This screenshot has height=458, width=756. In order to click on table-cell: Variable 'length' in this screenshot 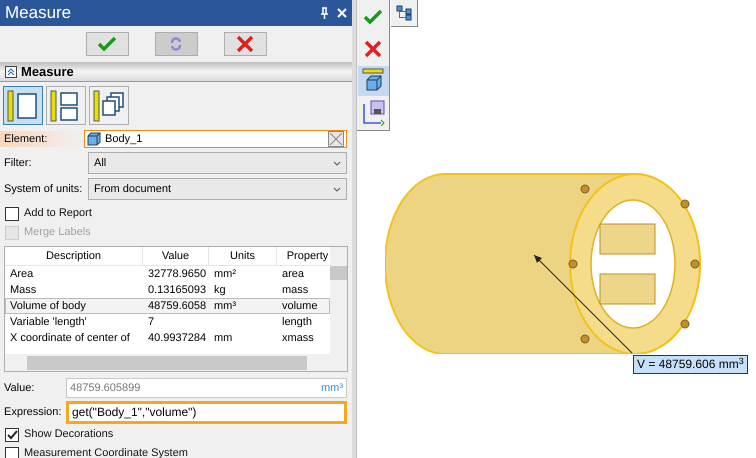, I will do `click(48, 322)`.